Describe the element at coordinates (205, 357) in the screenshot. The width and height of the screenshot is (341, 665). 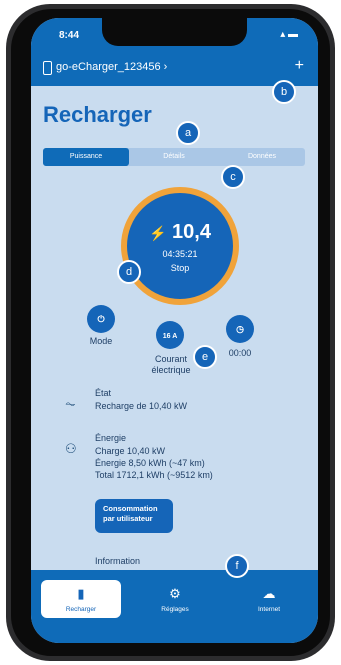
I see `annotation-marker-e: e` at that location.